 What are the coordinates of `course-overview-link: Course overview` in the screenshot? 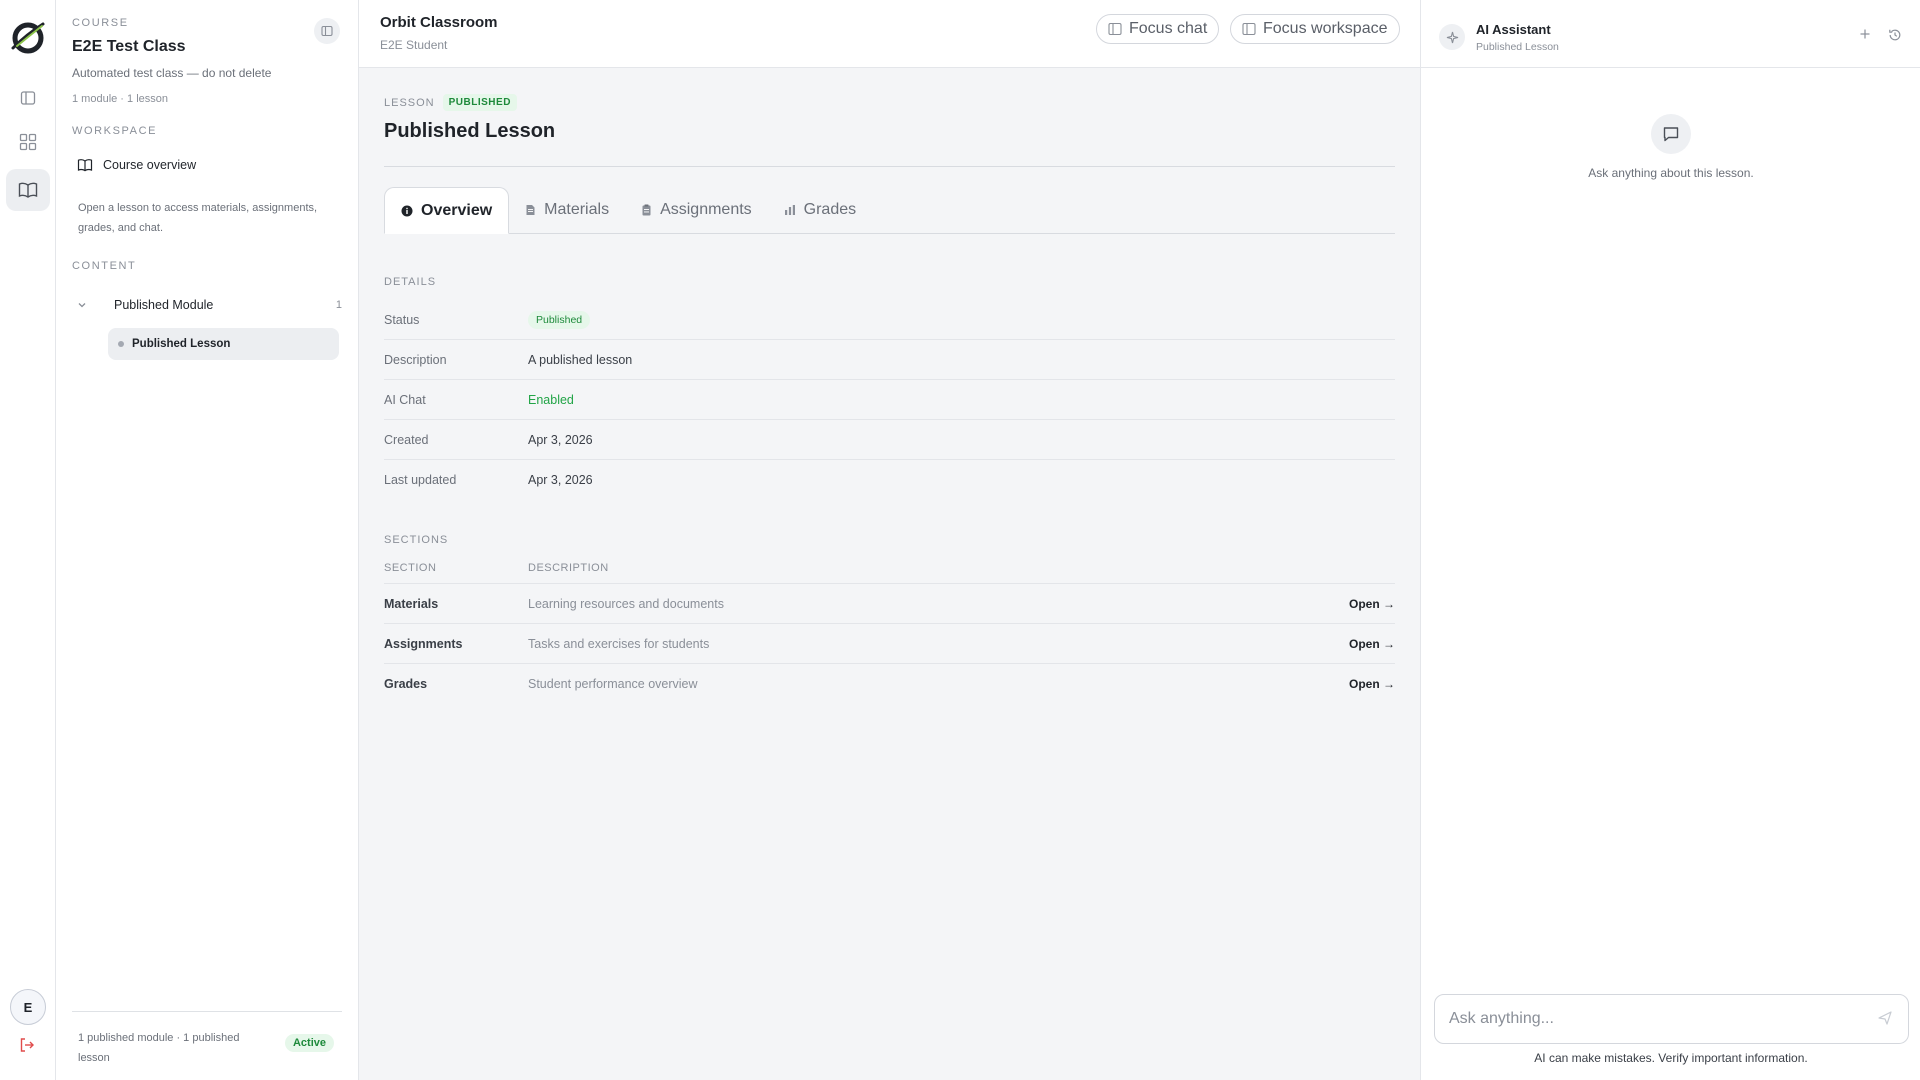 It's located at (134, 165).